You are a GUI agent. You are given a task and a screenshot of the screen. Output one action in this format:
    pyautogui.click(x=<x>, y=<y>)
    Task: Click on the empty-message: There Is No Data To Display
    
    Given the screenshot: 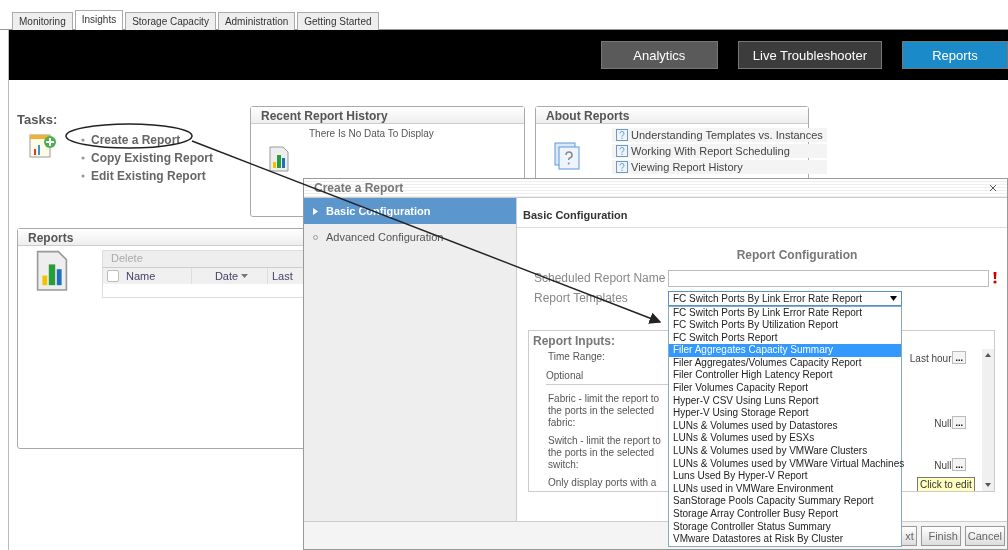 What is the action you would take?
    pyautogui.click(x=371, y=134)
    